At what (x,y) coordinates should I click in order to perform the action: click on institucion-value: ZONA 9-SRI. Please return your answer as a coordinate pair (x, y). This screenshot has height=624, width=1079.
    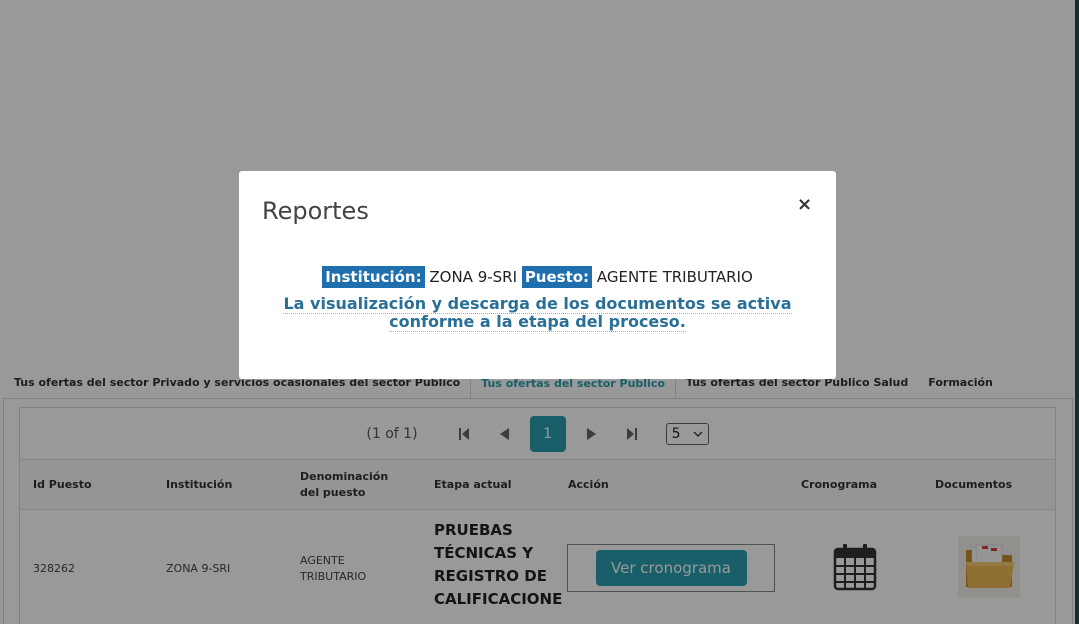
    Looking at the image, I should click on (473, 277).